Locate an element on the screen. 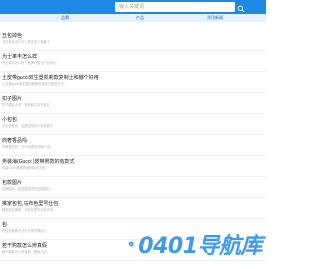 The image size is (320, 269). list-item-title: 丑包掉色 is located at coordinates (134, 36).